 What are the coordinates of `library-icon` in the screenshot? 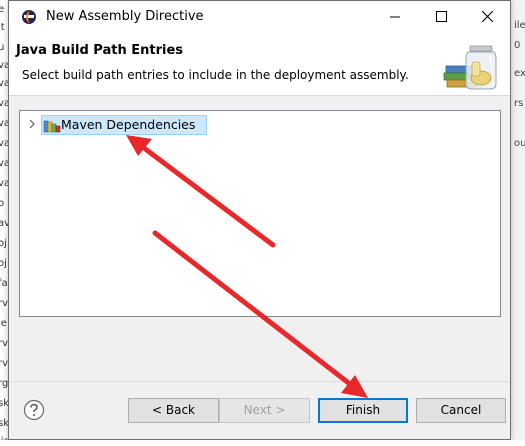 It's located at (52, 126).